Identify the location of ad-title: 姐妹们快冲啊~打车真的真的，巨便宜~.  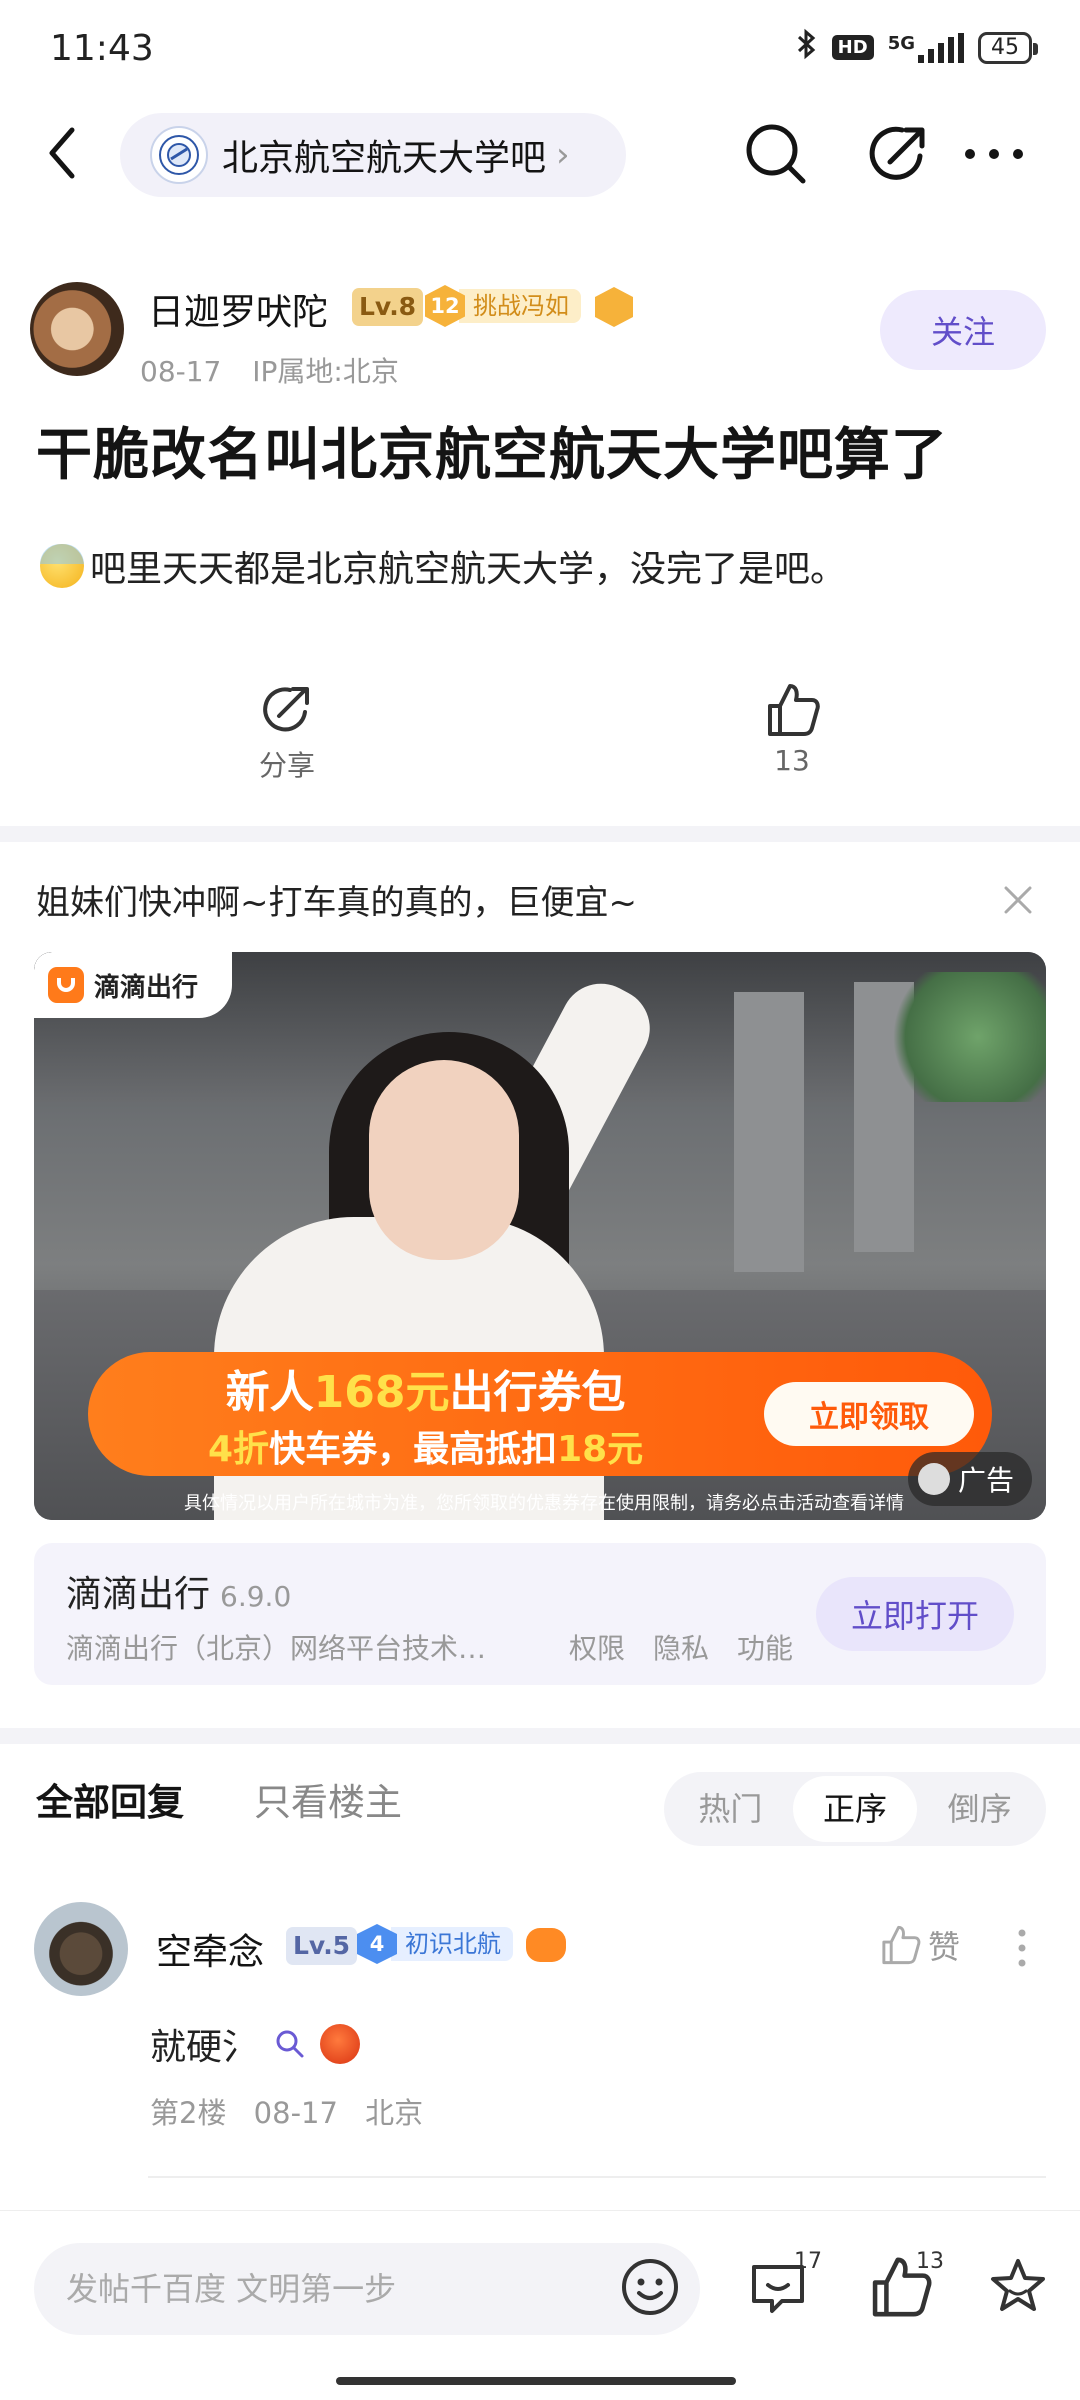
(336, 899).